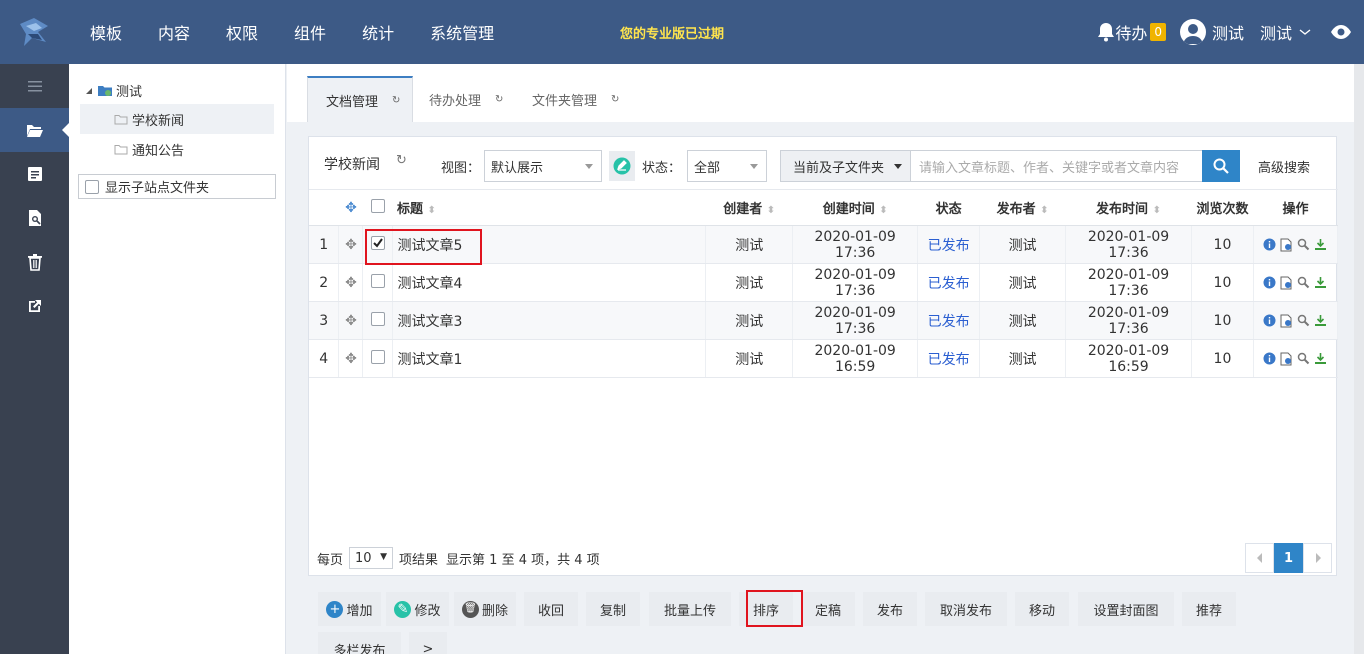 Image resolution: width=1364 pixels, height=654 pixels. Describe the element at coordinates (1042, 609) in the screenshot. I see `move-button: 移动` at that location.